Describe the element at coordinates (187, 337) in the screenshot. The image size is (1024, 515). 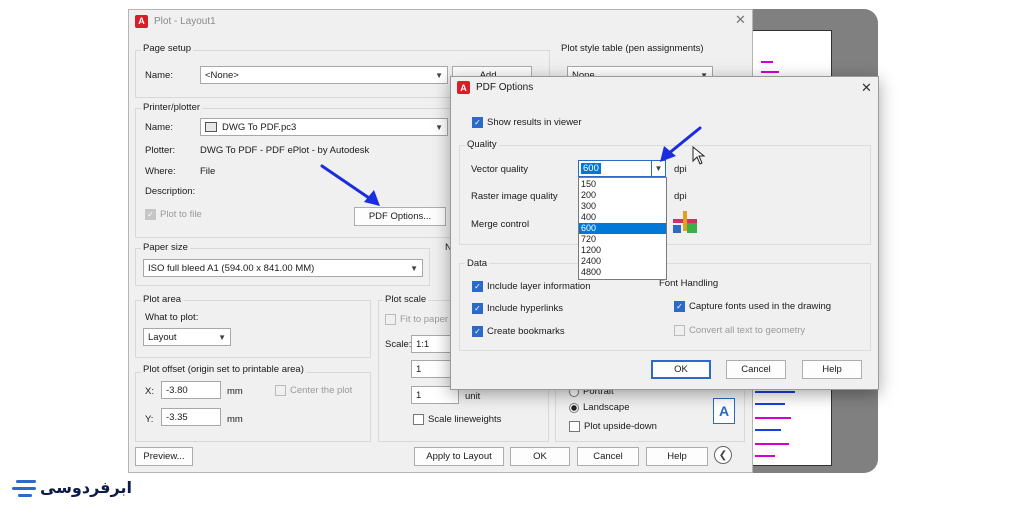
I see `what-to-plot-select: Layout ▼` at that location.